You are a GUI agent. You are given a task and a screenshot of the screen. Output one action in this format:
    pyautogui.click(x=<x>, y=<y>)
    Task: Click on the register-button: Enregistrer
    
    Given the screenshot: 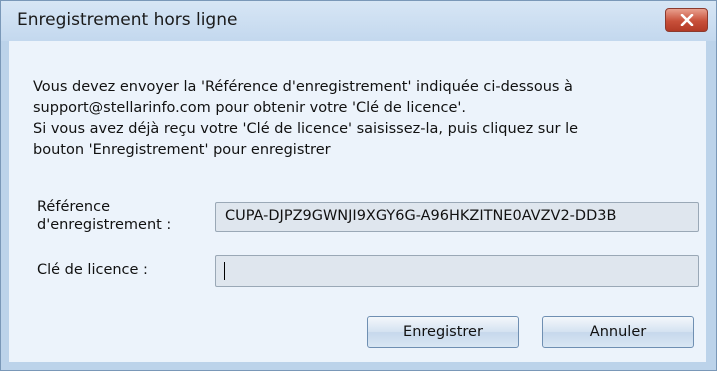 What is the action you would take?
    pyautogui.click(x=443, y=332)
    